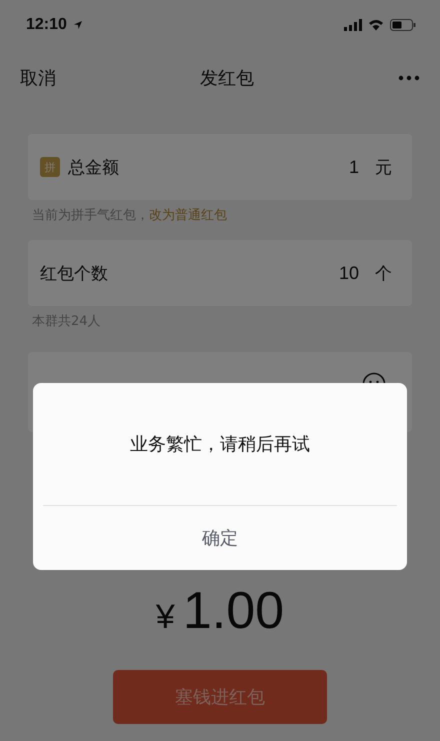 Image resolution: width=440 pixels, height=741 pixels. Describe the element at coordinates (376, 25) in the screenshot. I see `wifi-icon` at that location.